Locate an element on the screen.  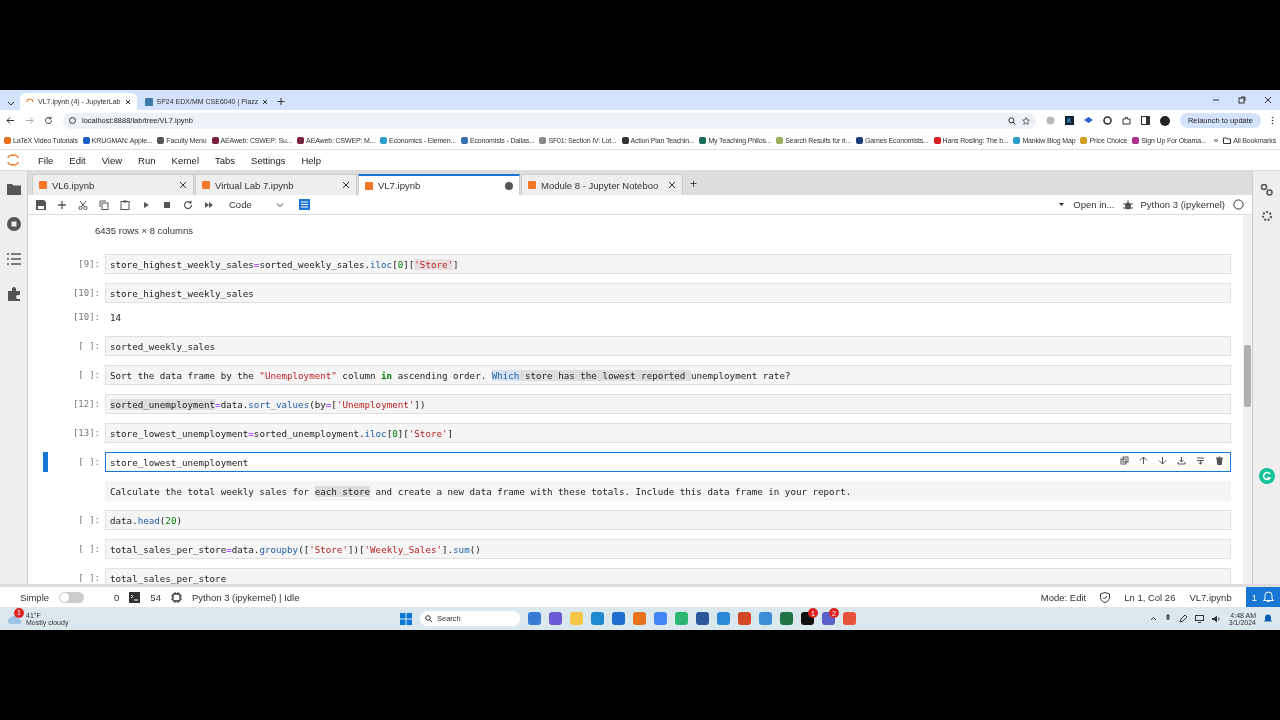
restart-icon is located at coordinates (188, 204).